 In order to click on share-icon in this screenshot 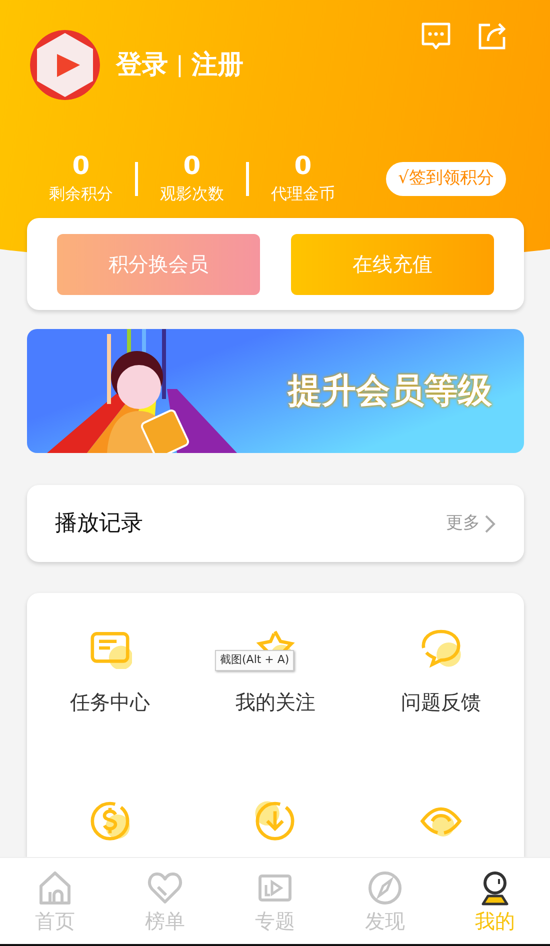, I will do `click(492, 36)`.